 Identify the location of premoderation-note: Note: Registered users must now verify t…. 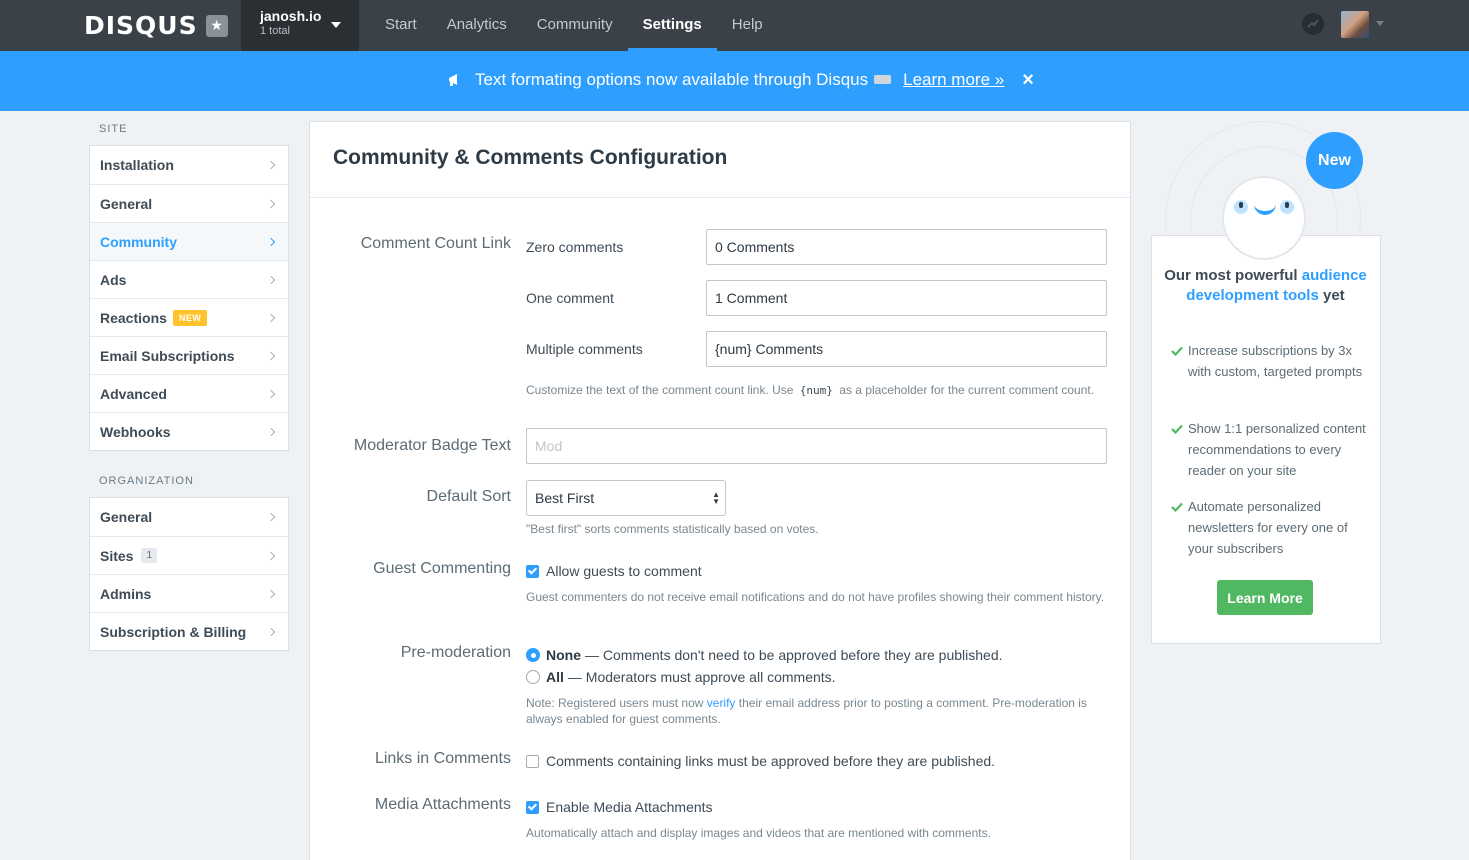
(816, 711).